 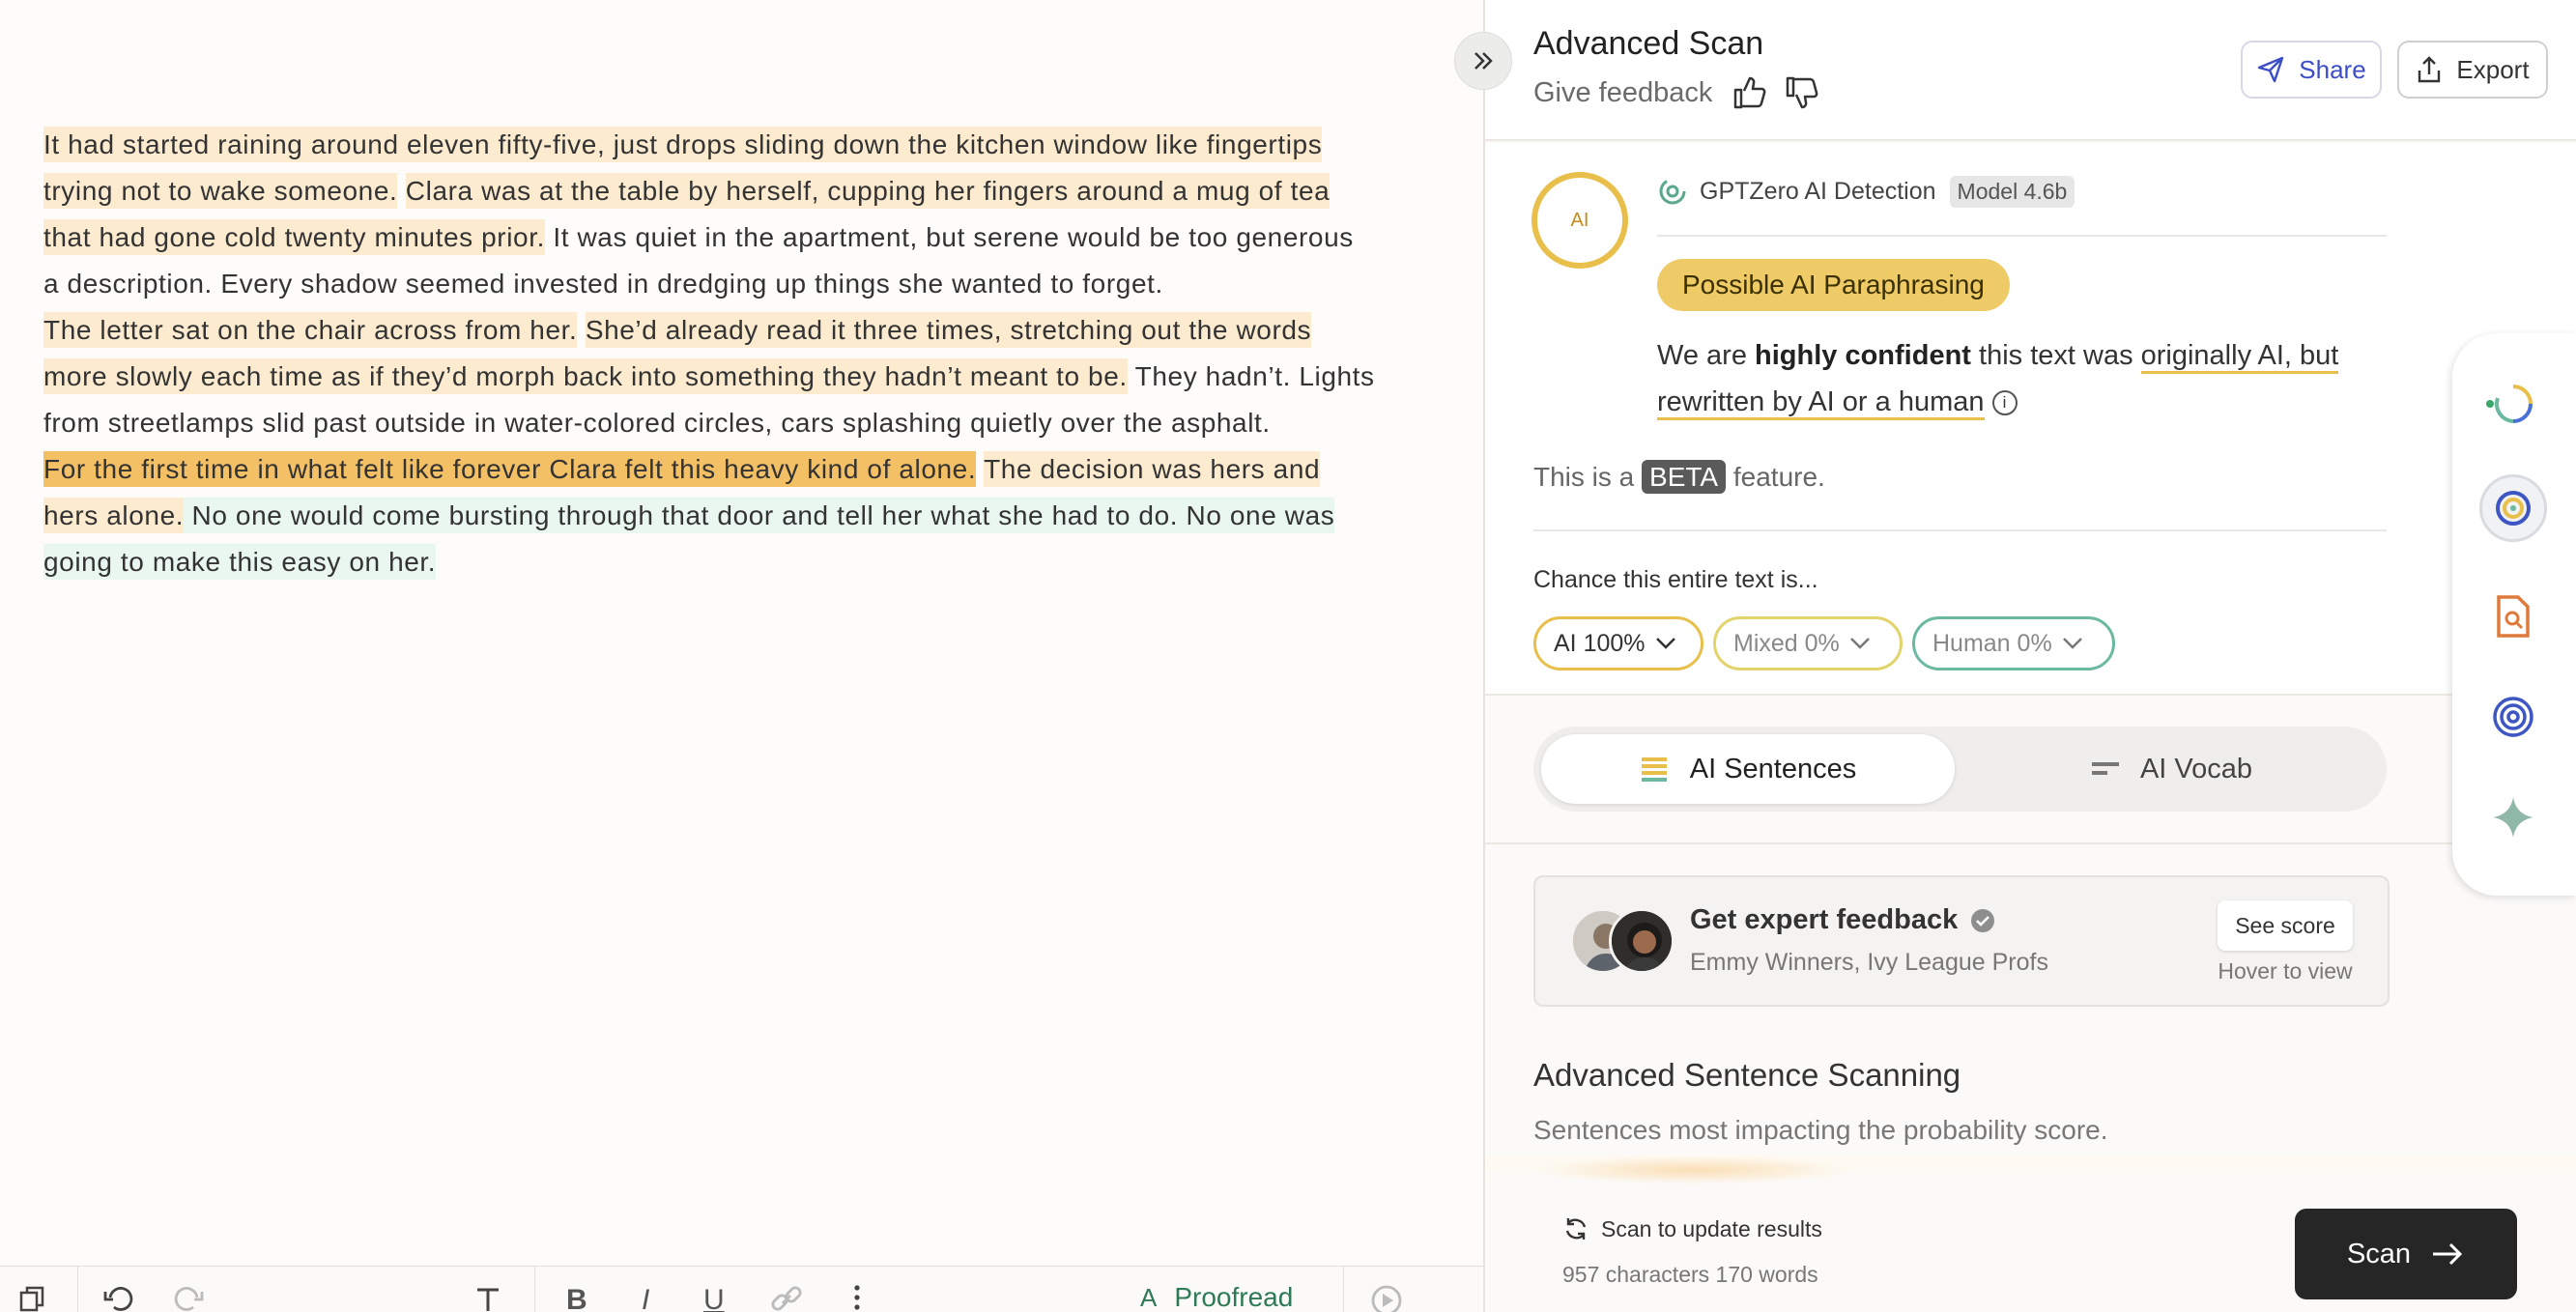 I want to click on text-counts: 957 characters 170 words, so click(x=1690, y=1275).